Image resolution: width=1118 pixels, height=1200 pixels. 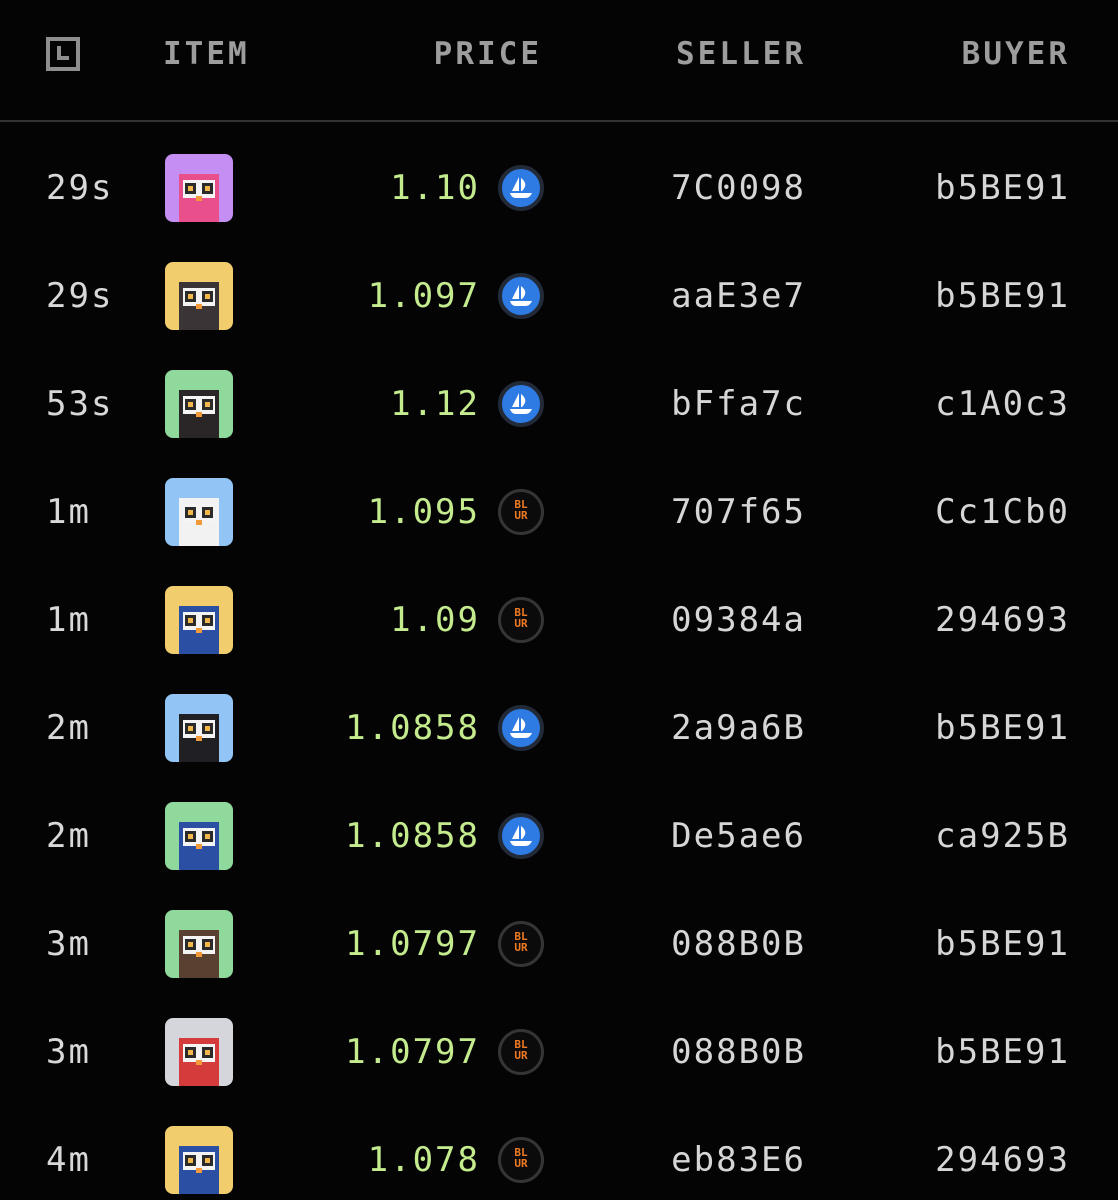 What do you see at coordinates (738, 404) in the screenshot?
I see `seller-address: bFfa7c` at bounding box center [738, 404].